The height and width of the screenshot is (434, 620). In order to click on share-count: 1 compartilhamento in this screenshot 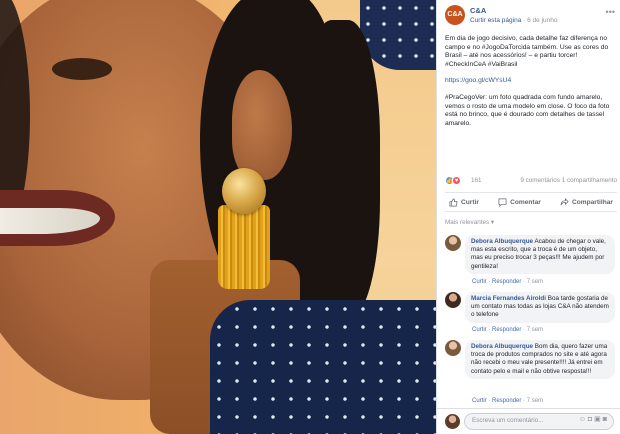, I will do `click(589, 180)`.